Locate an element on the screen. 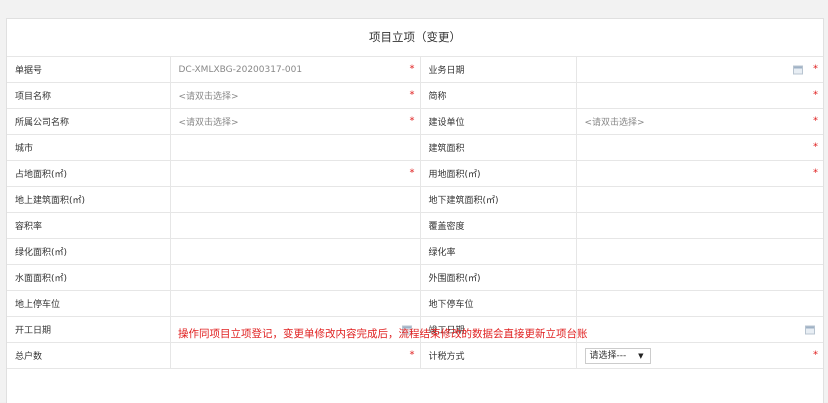  field-label: 总户数 is located at coordinates (89, 355).